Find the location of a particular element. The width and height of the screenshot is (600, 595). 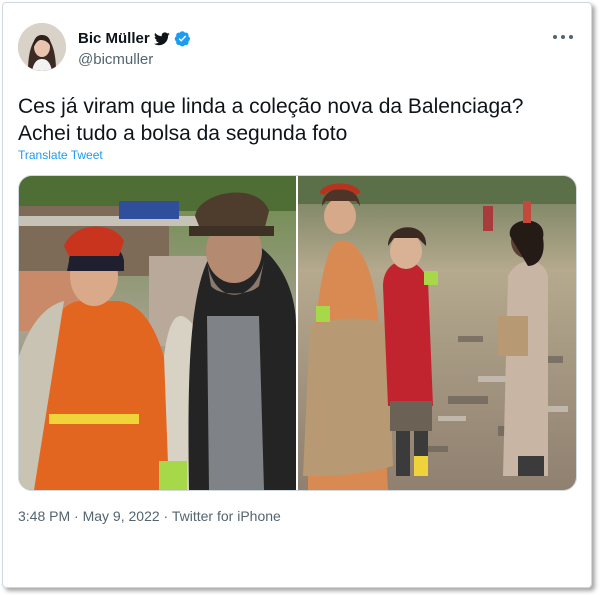

verified-icon is located at coordinates (182, 38).